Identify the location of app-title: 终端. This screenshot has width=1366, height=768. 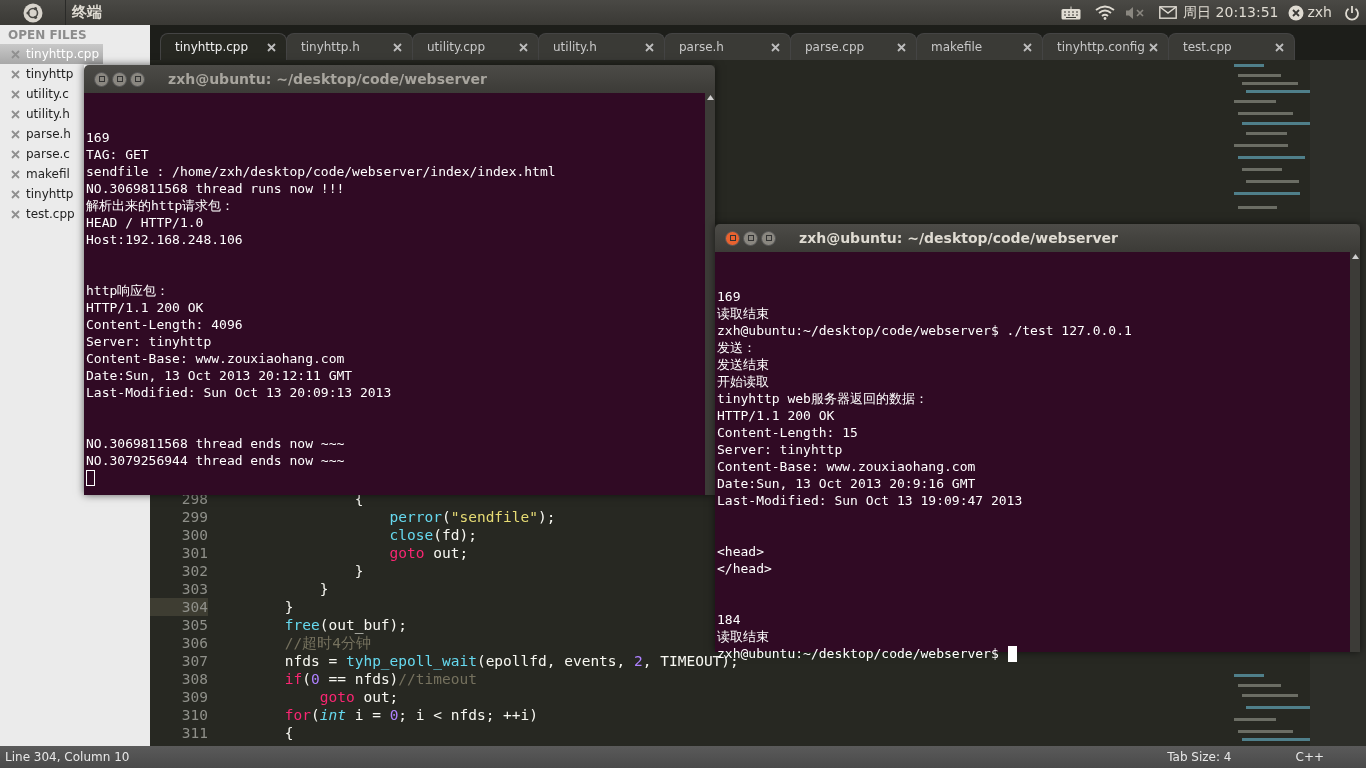
(87, 13).